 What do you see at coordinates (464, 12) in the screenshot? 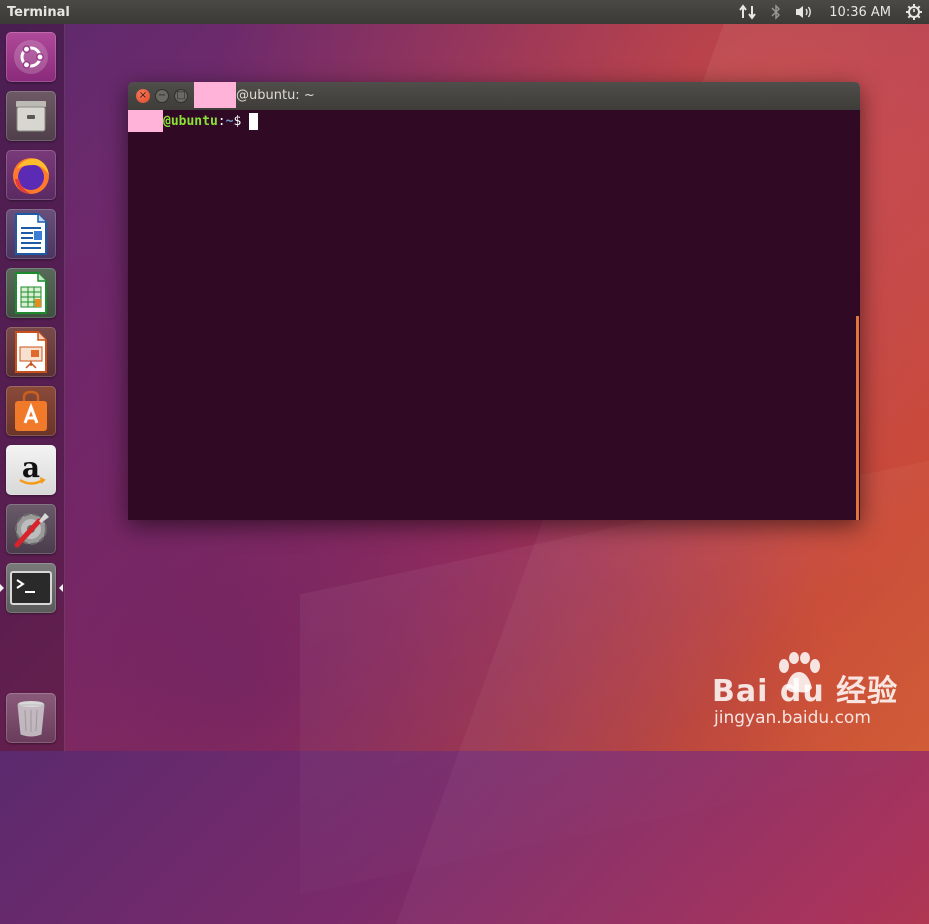
I see `top-panel: Terminal 10:36 AM` at bounding box center [464, 12].